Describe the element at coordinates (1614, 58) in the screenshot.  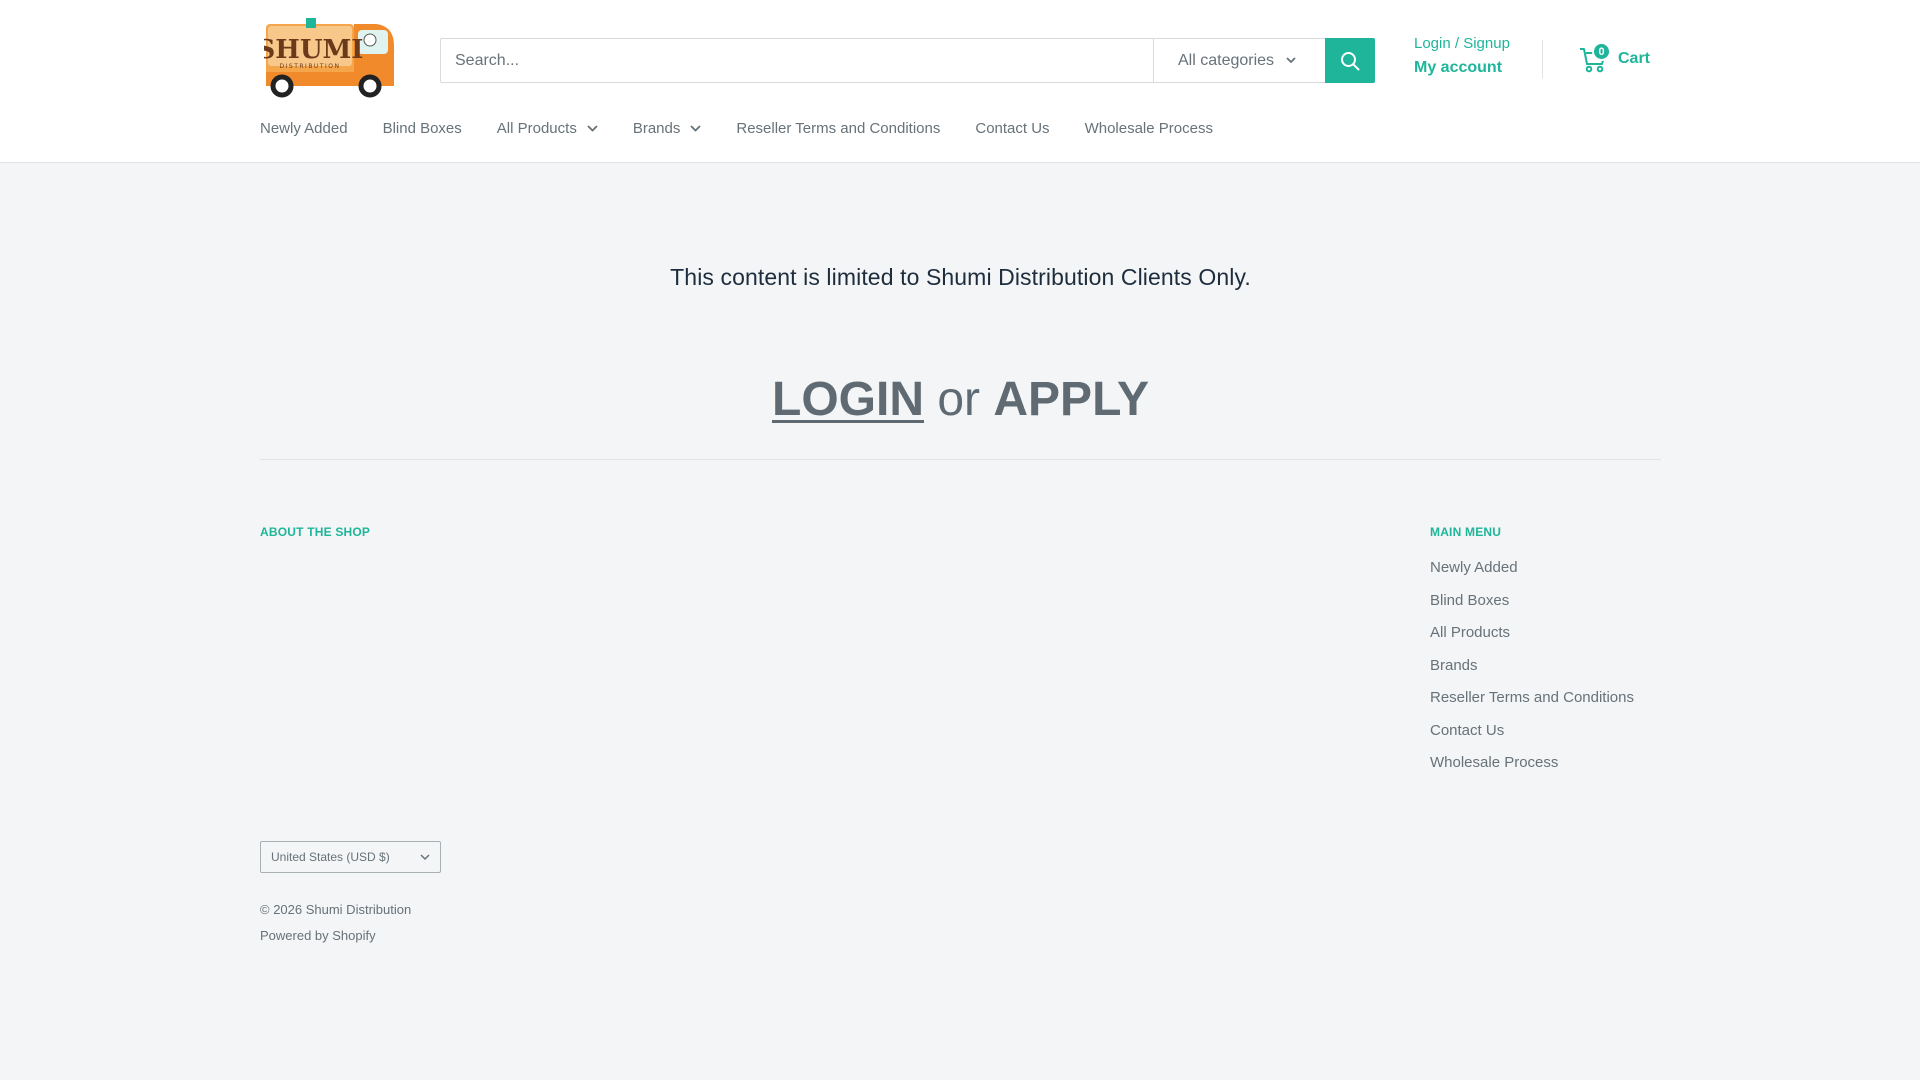
I see `cart-button: 0 Cart` at that location.